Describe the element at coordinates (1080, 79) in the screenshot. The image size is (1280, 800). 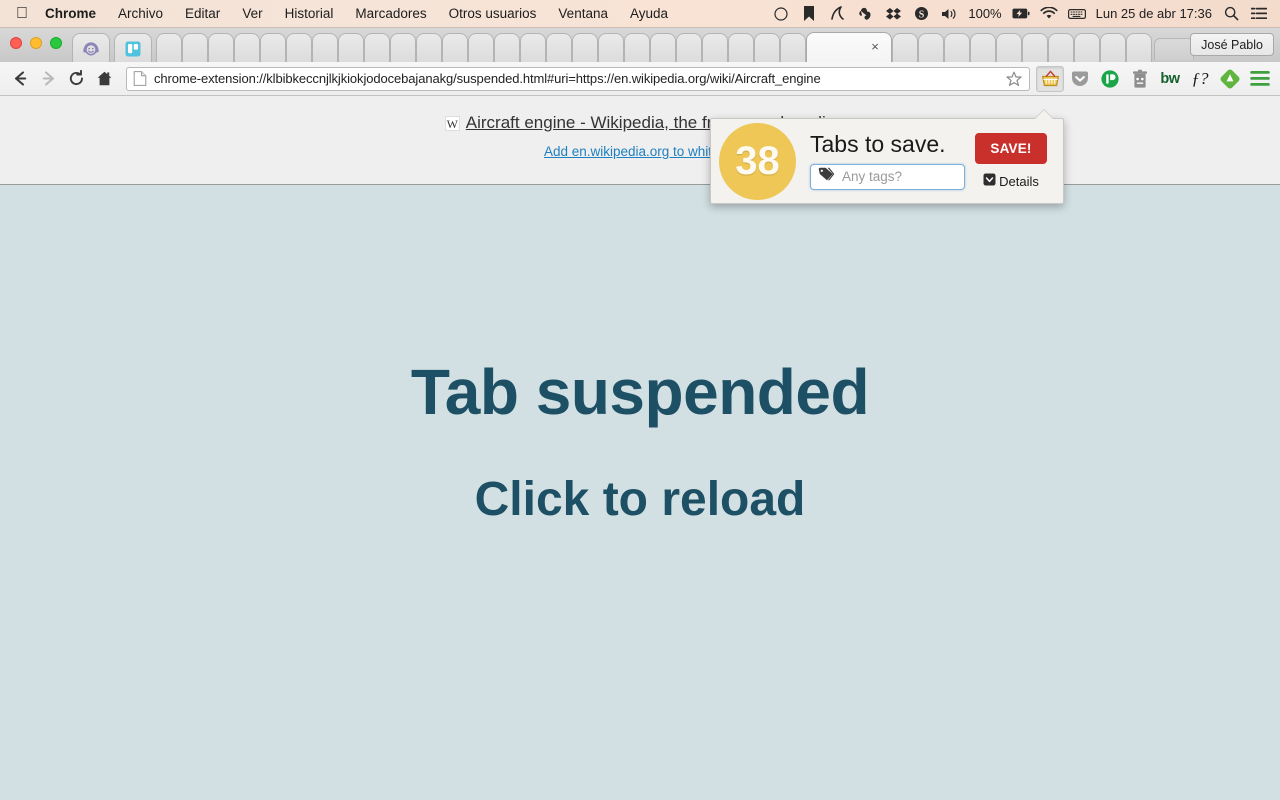
I see `pocket-icon` at that location.